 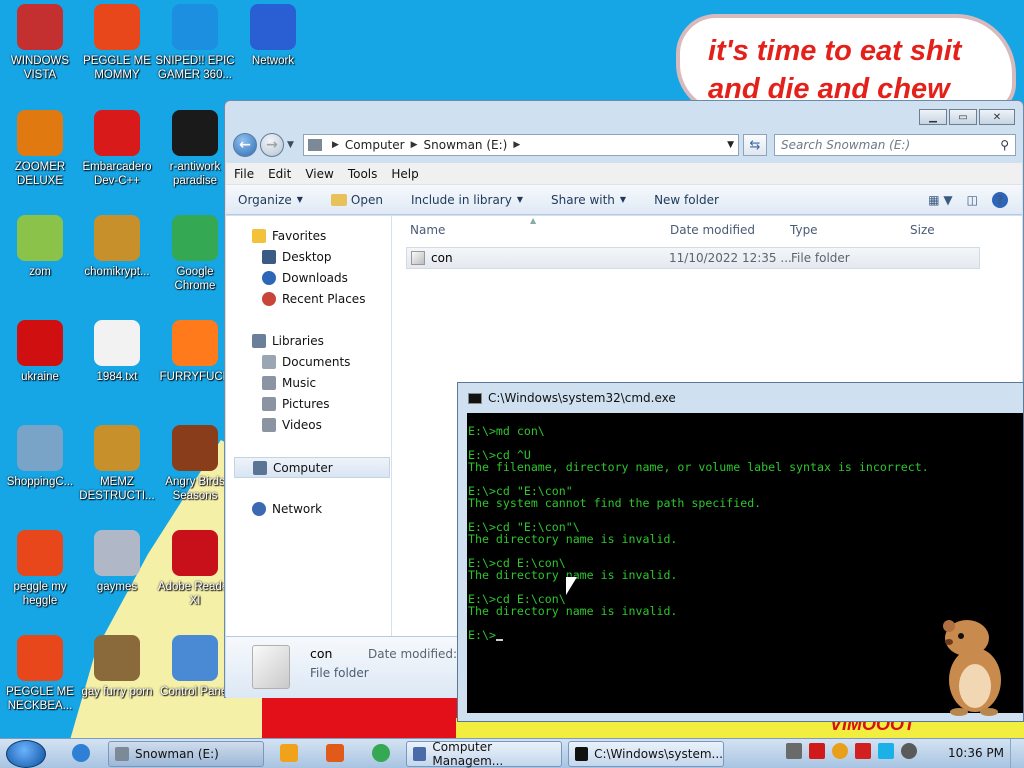 I want to click on organize-button: Organize ▼, so click(x=270, y=200).